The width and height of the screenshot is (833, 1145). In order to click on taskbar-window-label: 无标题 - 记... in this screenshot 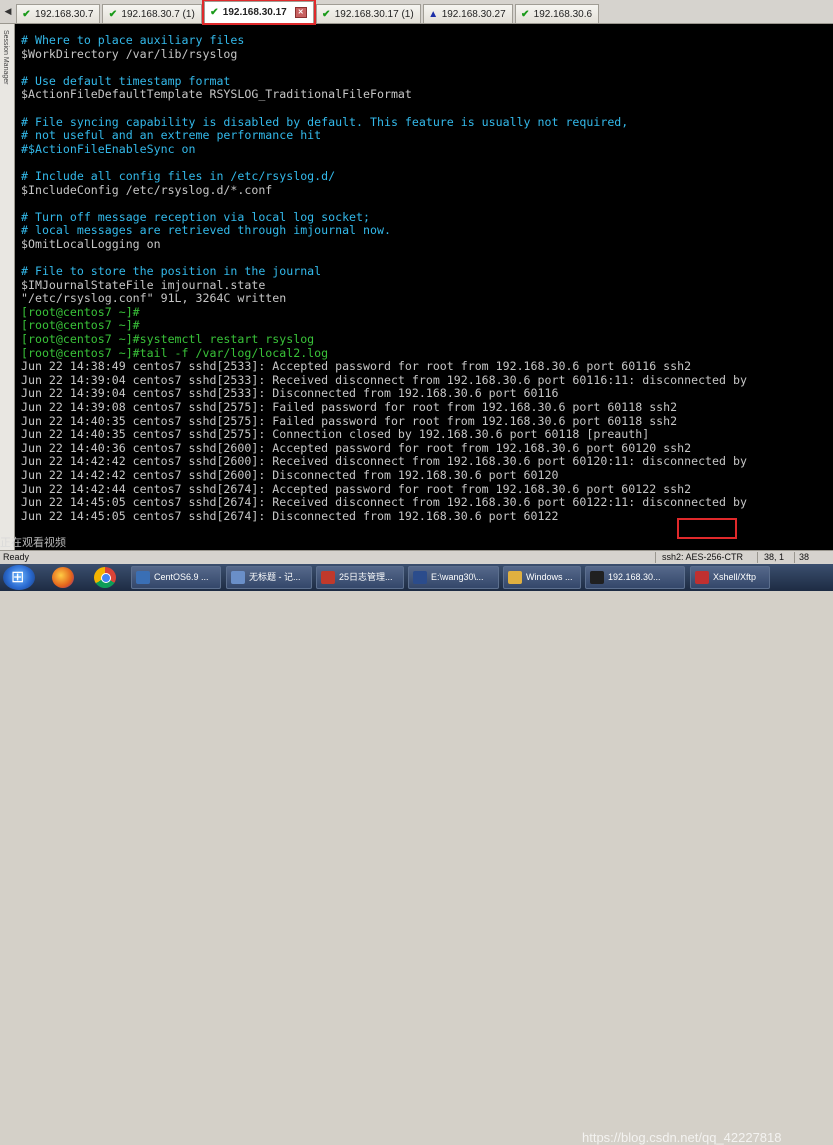, I will do `click(275, 577)`.